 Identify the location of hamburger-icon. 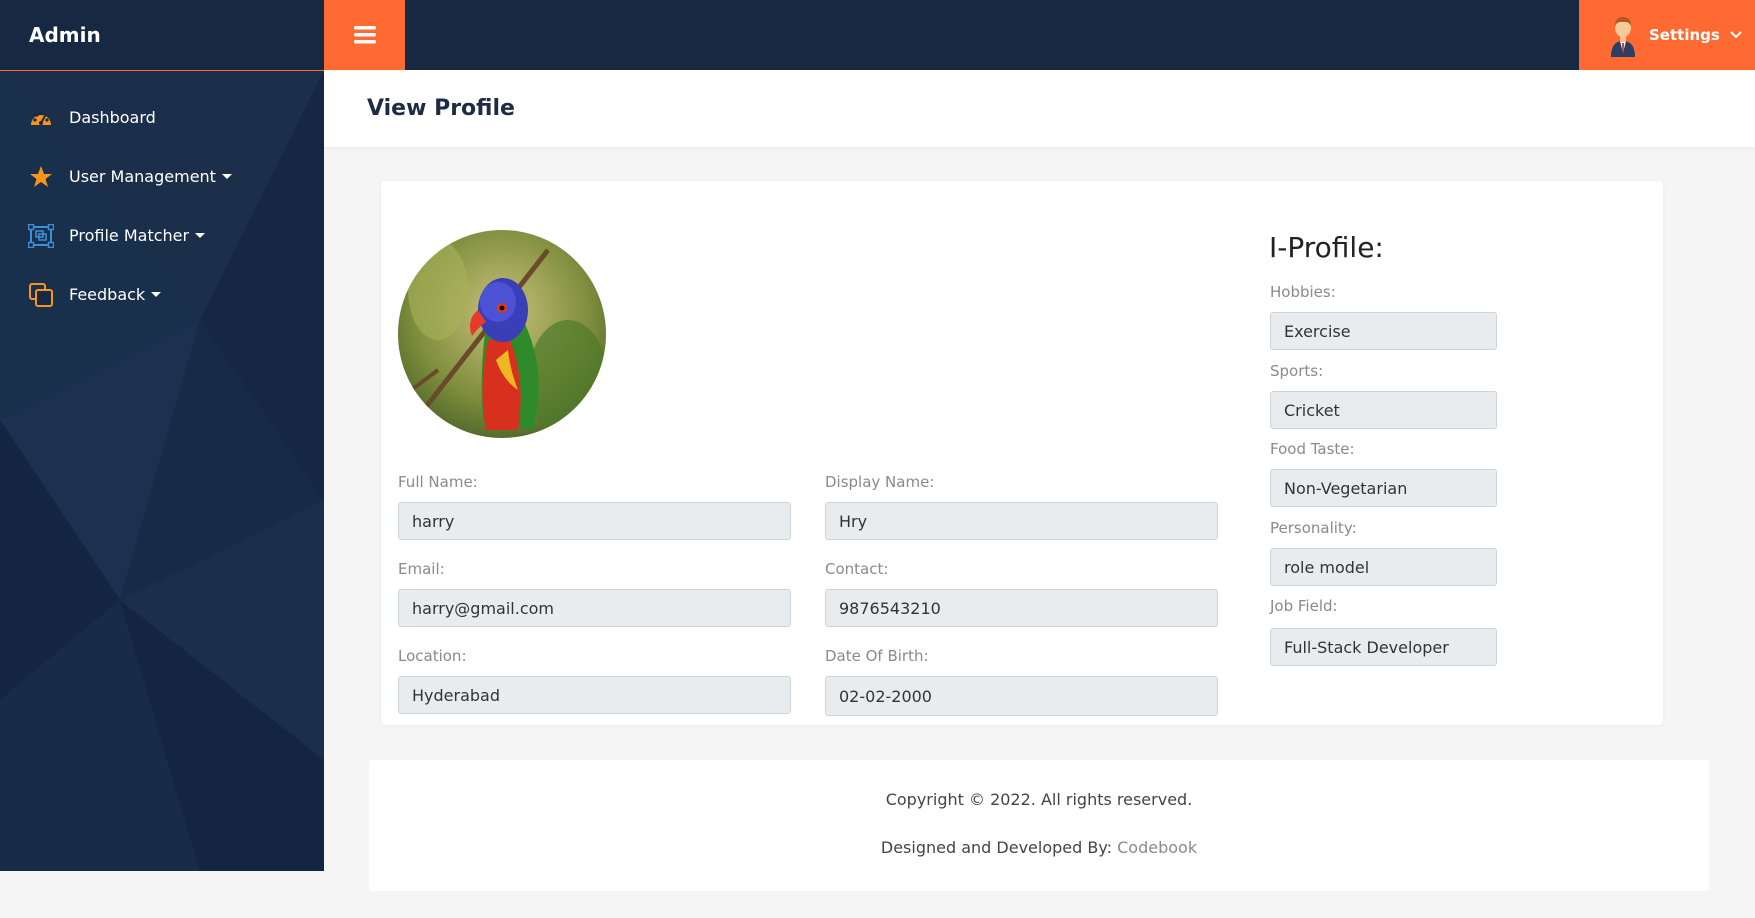
(364, 35).